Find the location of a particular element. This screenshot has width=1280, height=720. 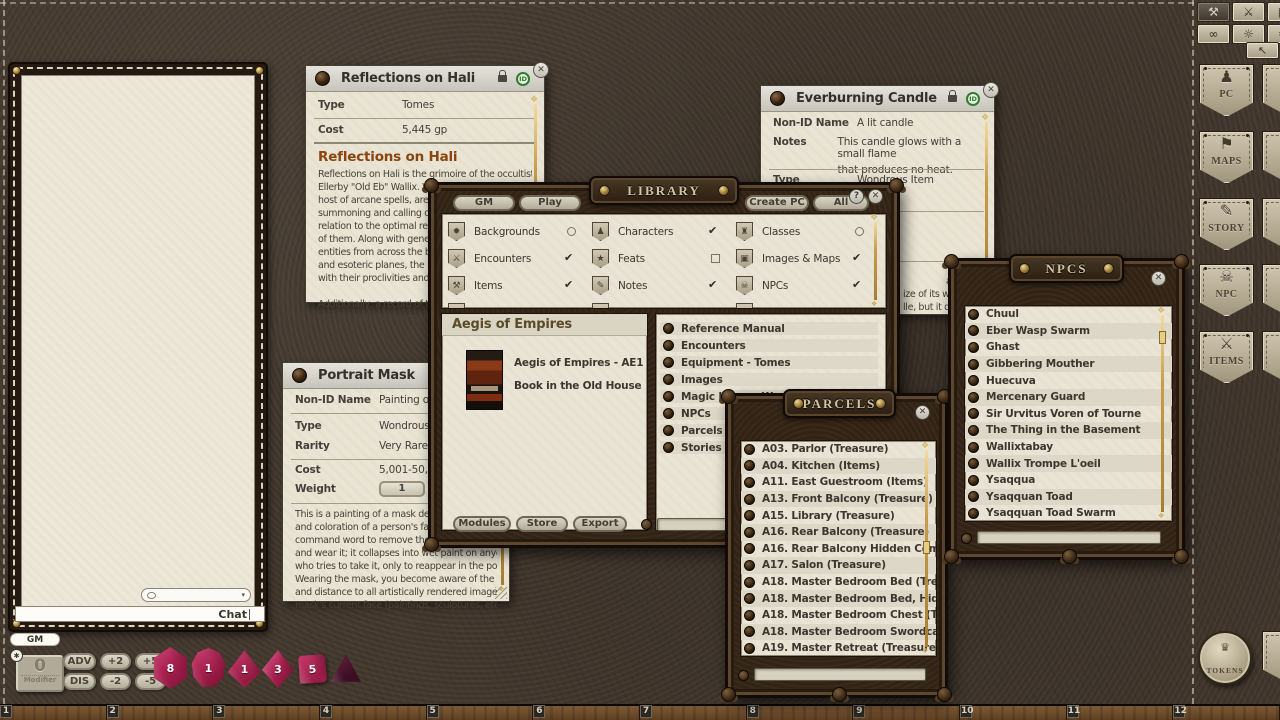

parcel-row: A16. Rear Balcony Hidden Compartment (T is located at coordinates (838, 549).